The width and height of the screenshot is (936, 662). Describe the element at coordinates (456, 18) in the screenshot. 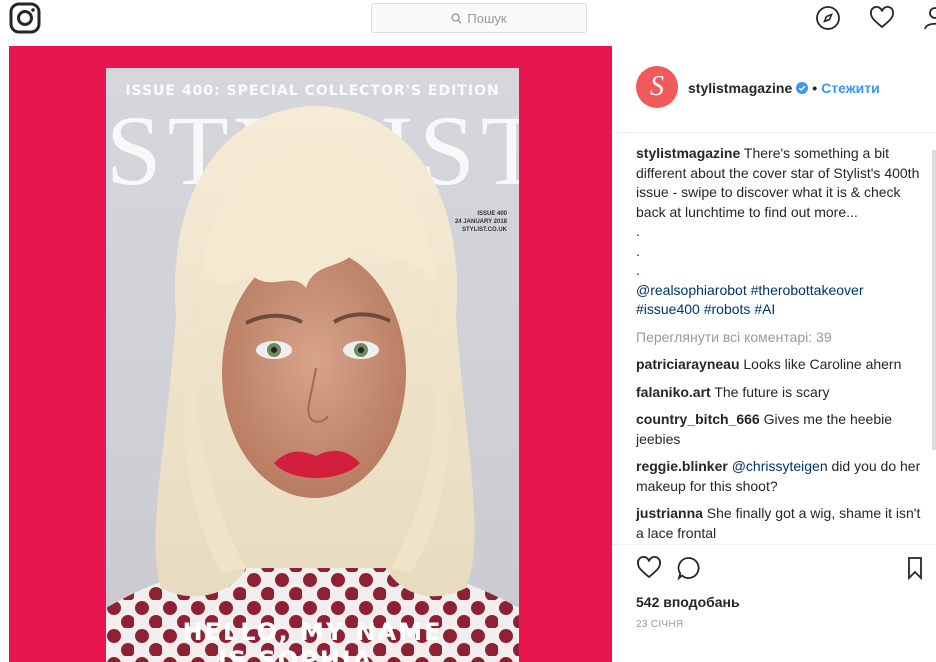

I see `search-icon` at that location.